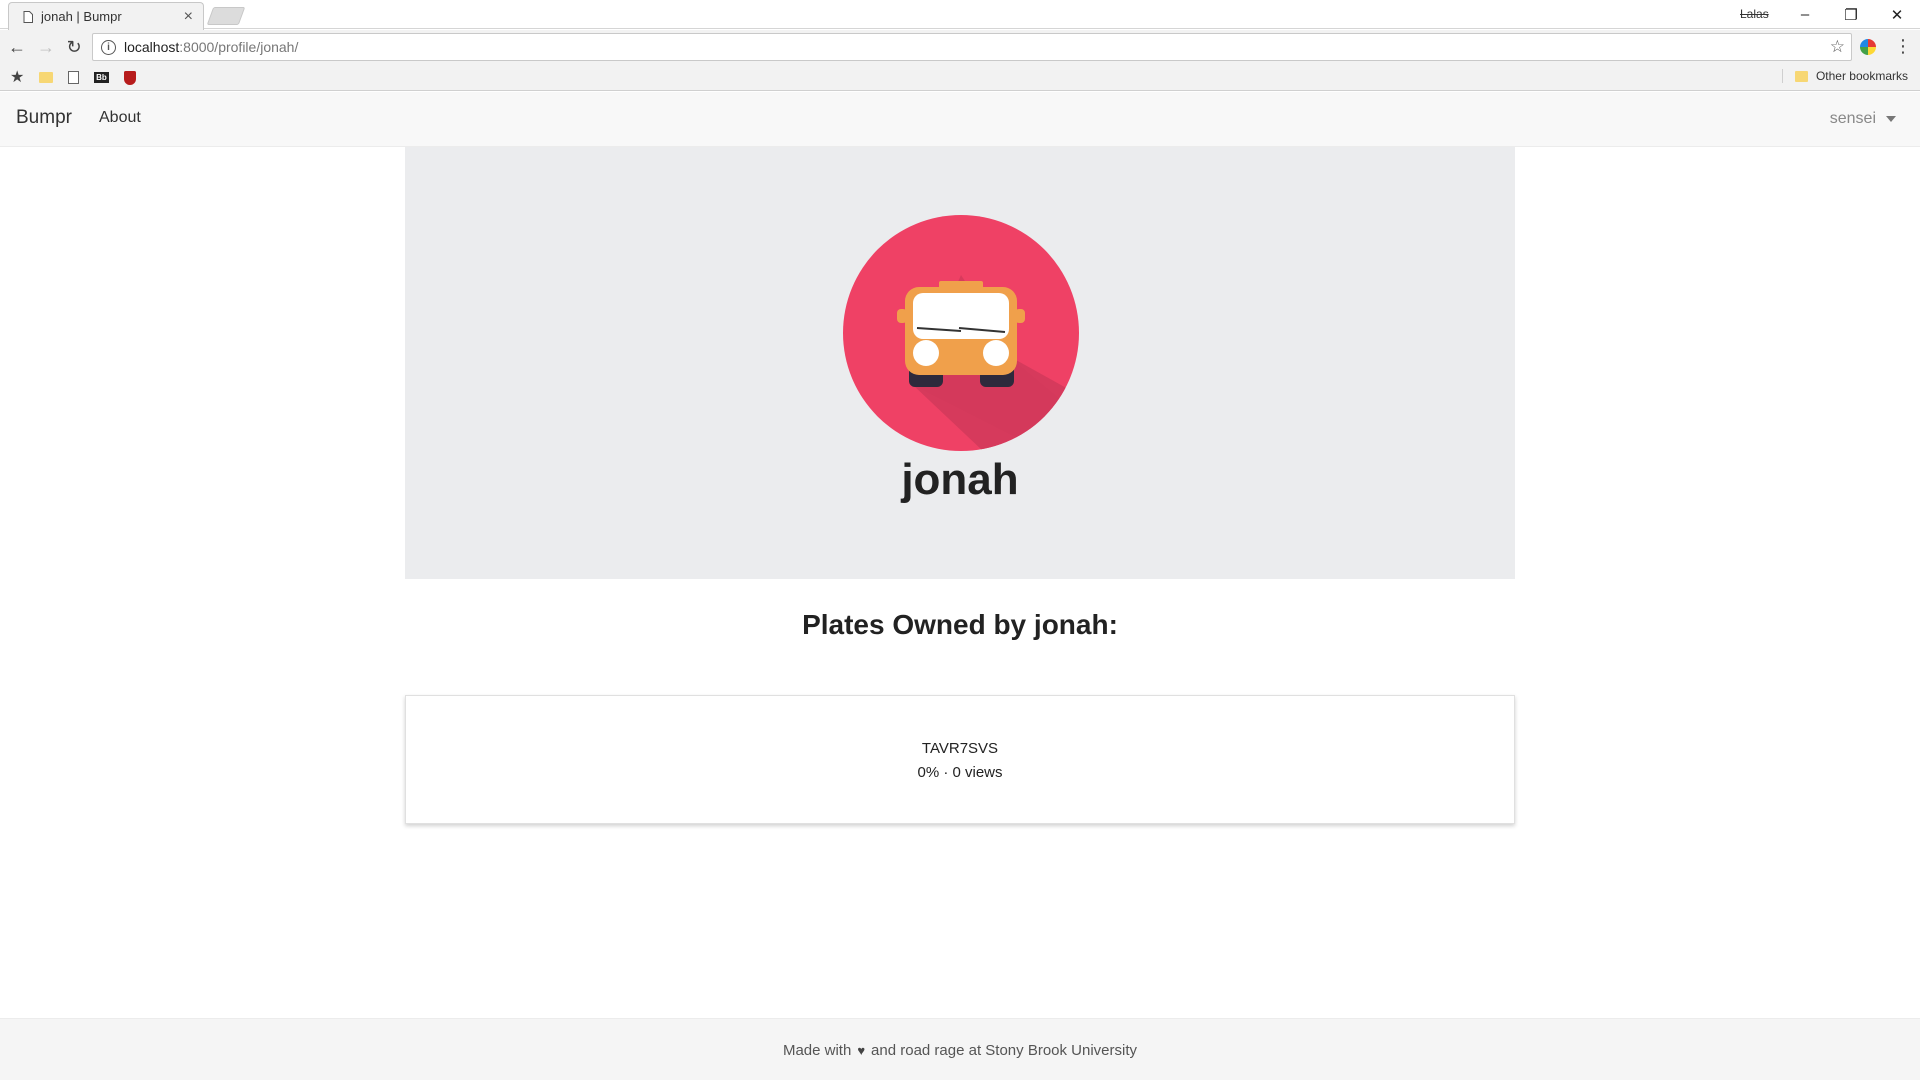 This screenshot has height=1080, width=1920. What do you see at coordinates (108, 47) in the screenshot?
I see `info-icon: i` at bounding box center [108, 47].